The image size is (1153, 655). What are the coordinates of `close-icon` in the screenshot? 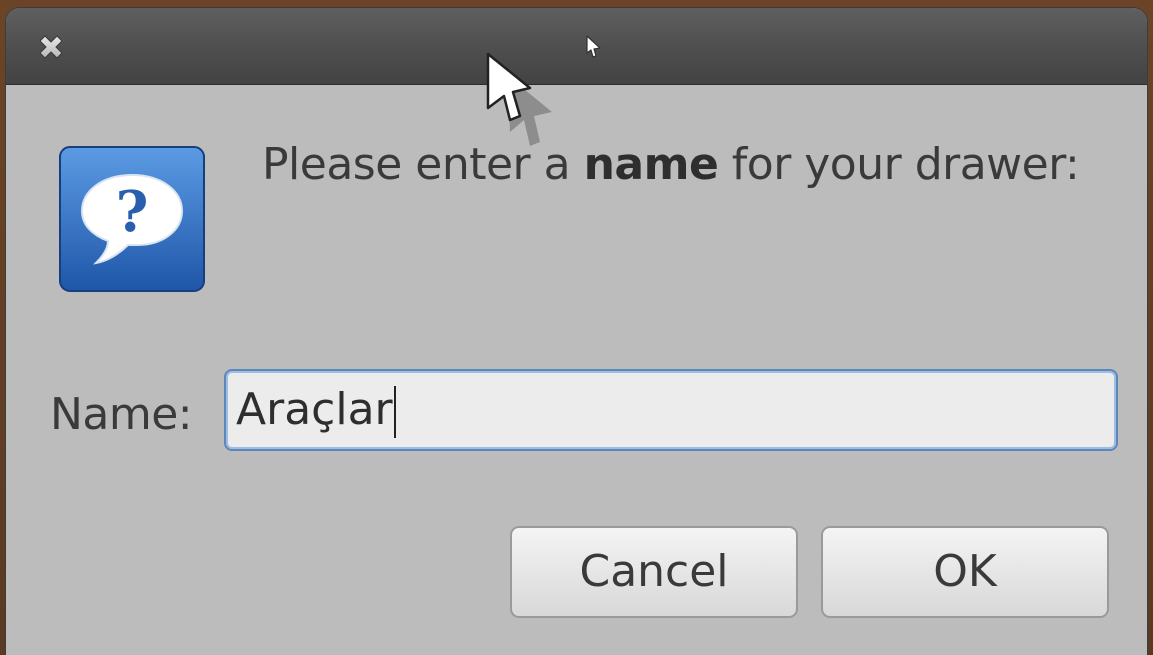 It's located at (51, 47).